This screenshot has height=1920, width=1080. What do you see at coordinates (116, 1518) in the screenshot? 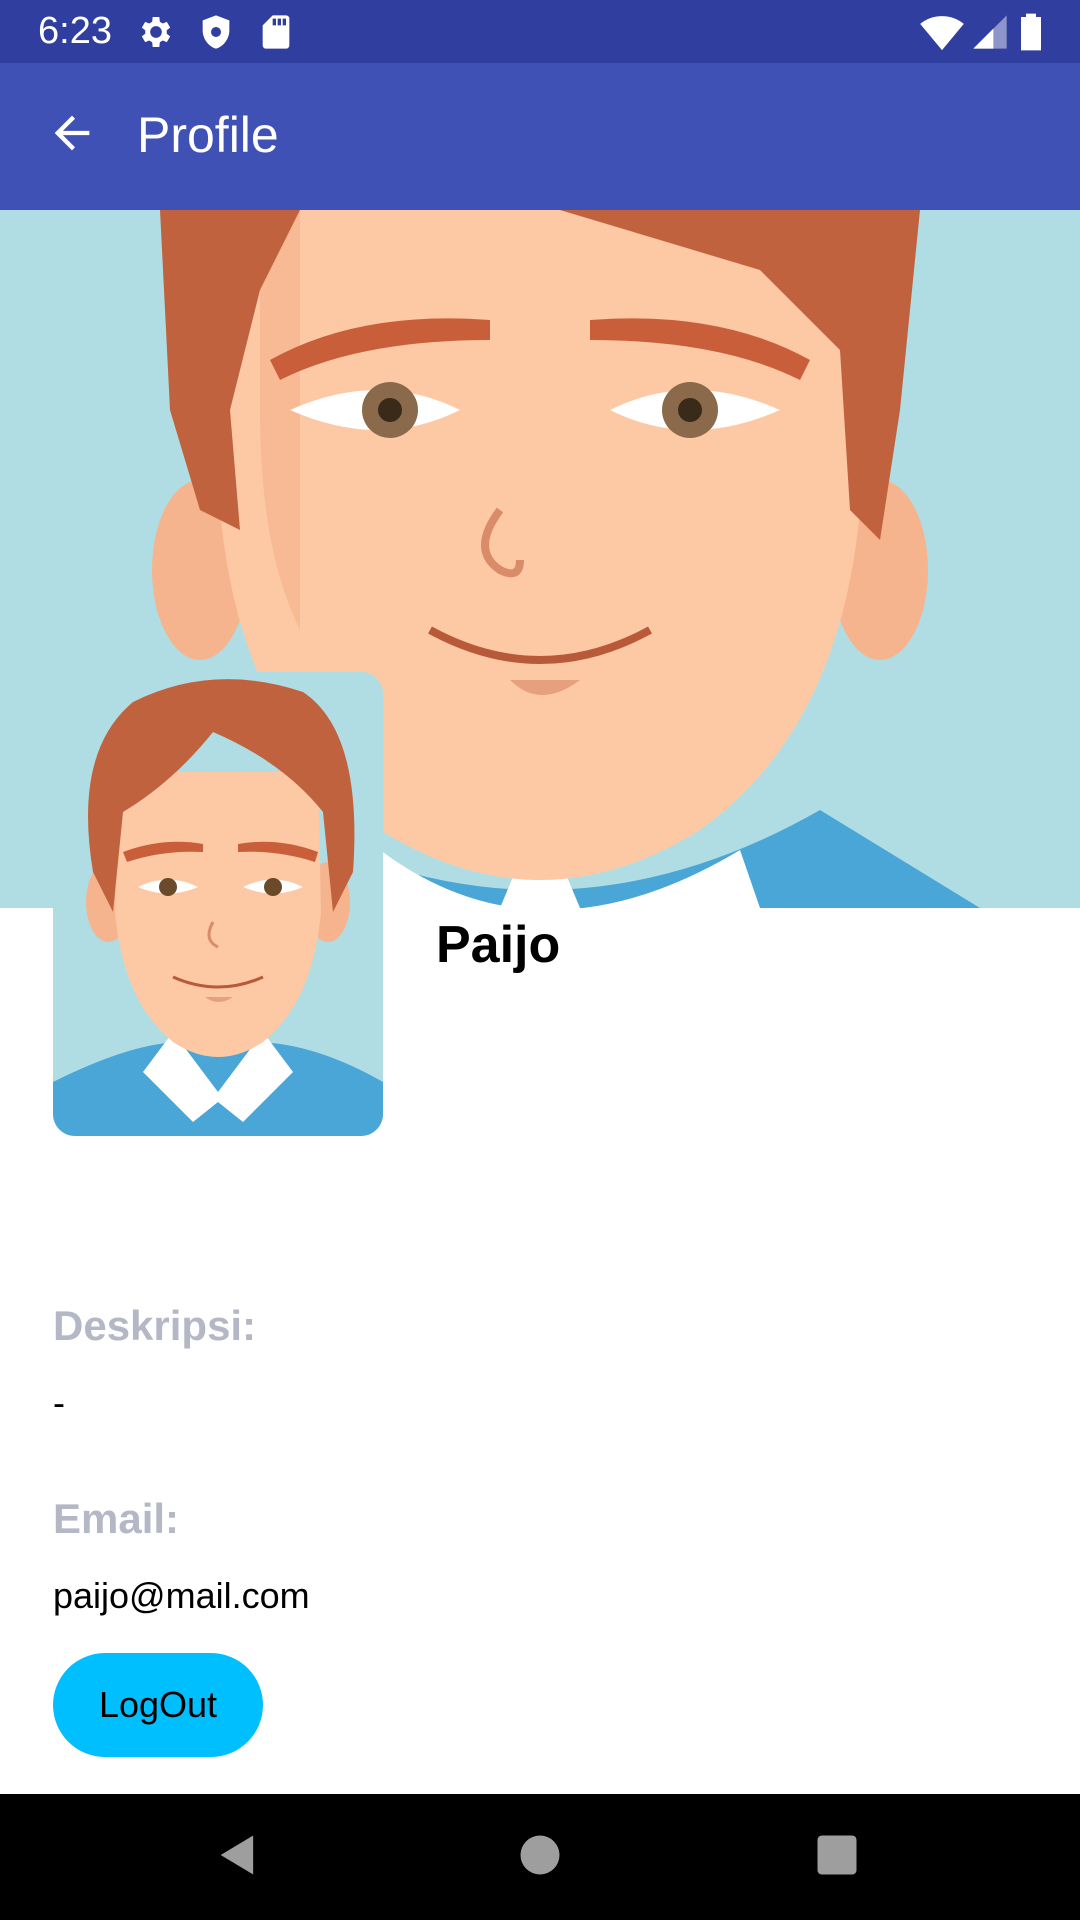
I see `email-label: Email:` at bounding box center [116, 1518].